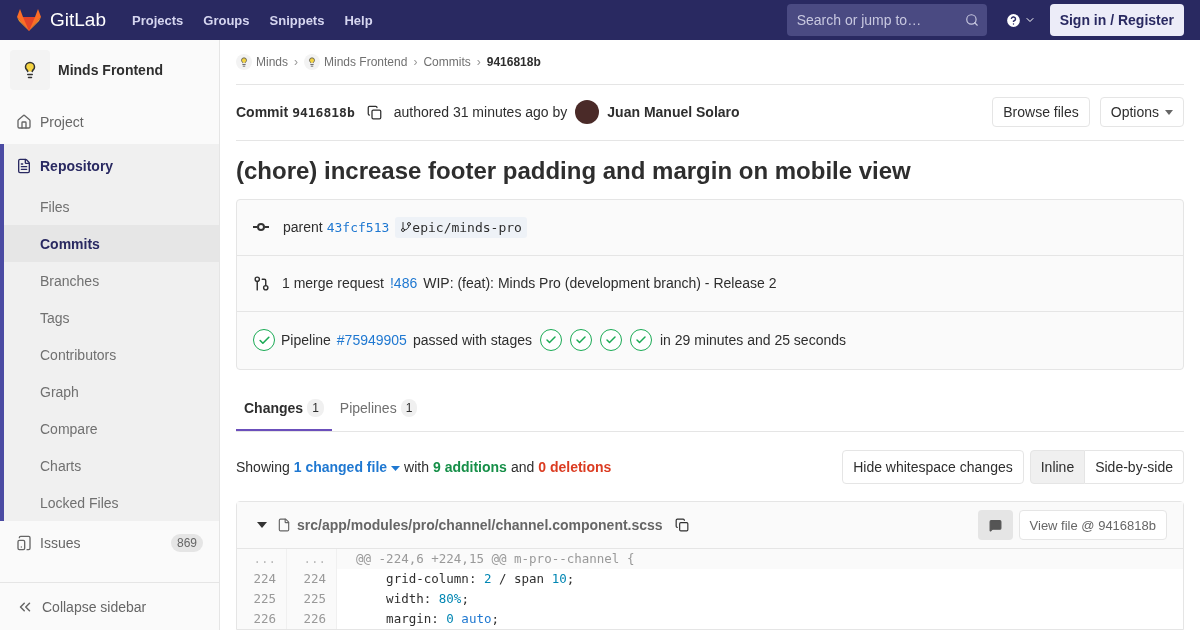 Image resolution: width=1200 pixels, height=630 pixels. Describe the element at coordinates (600, 283) in the screenshot. I see `merge-request-title: WIP: (feat): Minds Pro (development branch) - Release 2` at that location.